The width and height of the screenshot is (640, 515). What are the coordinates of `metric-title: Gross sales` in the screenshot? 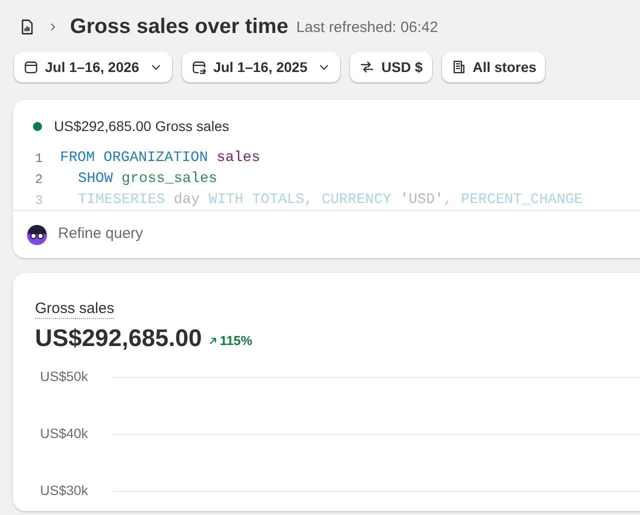 It's located at (74, 309).